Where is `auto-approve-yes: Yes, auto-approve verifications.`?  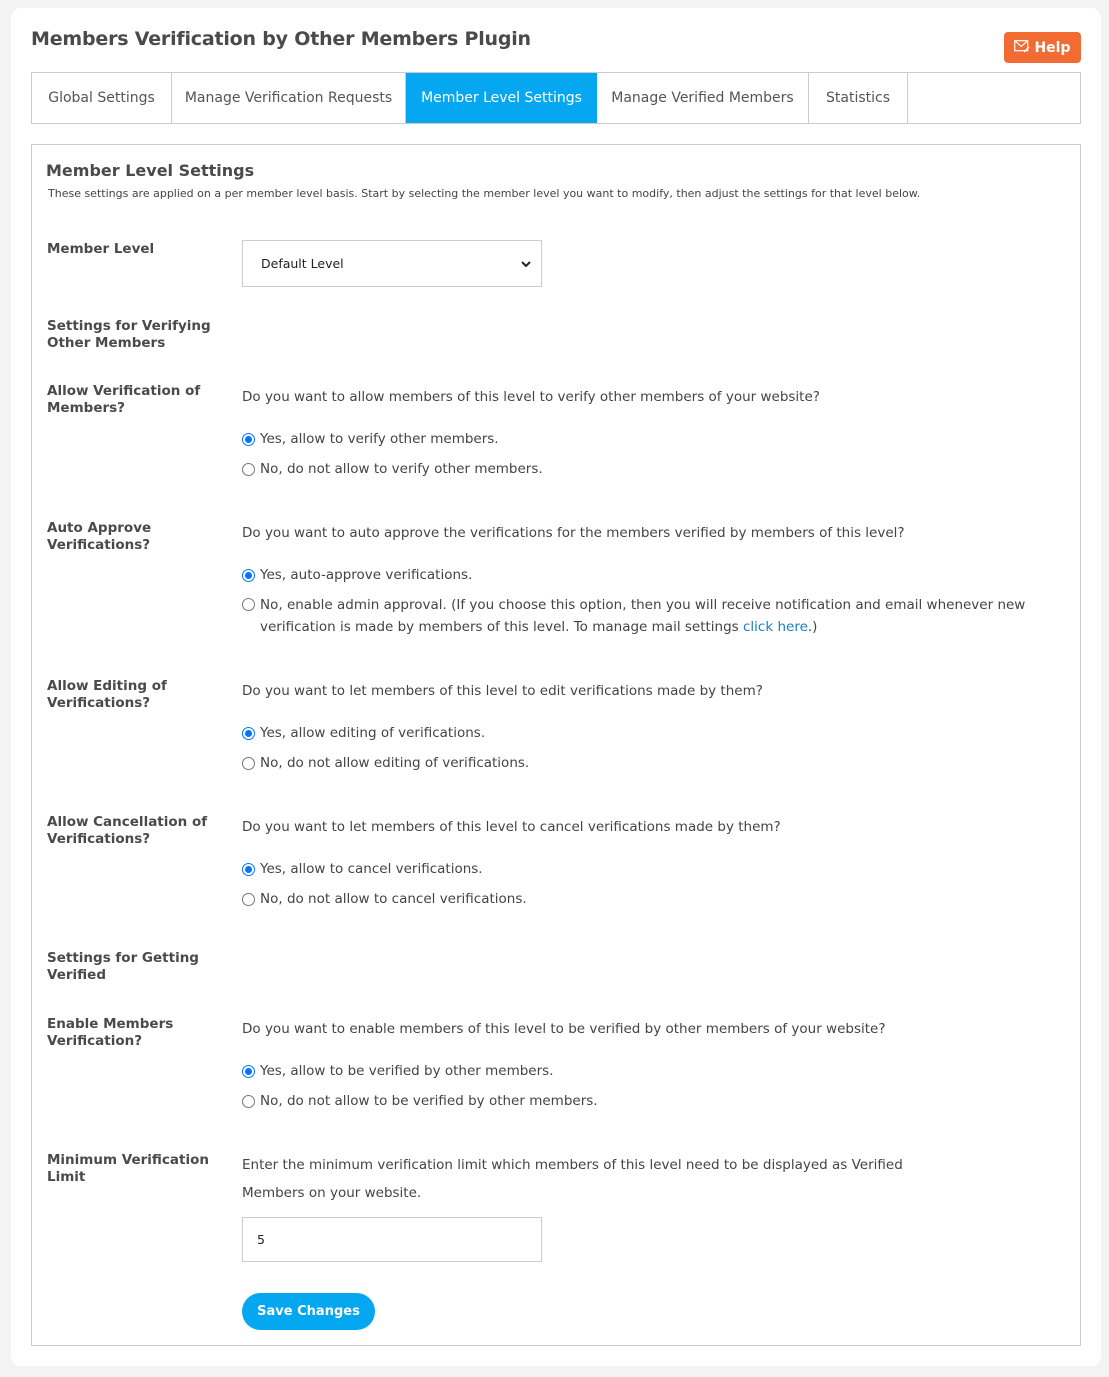 auto-approve-yes: Yes, auto-approve verifications. is located at coordinates (652, 575).